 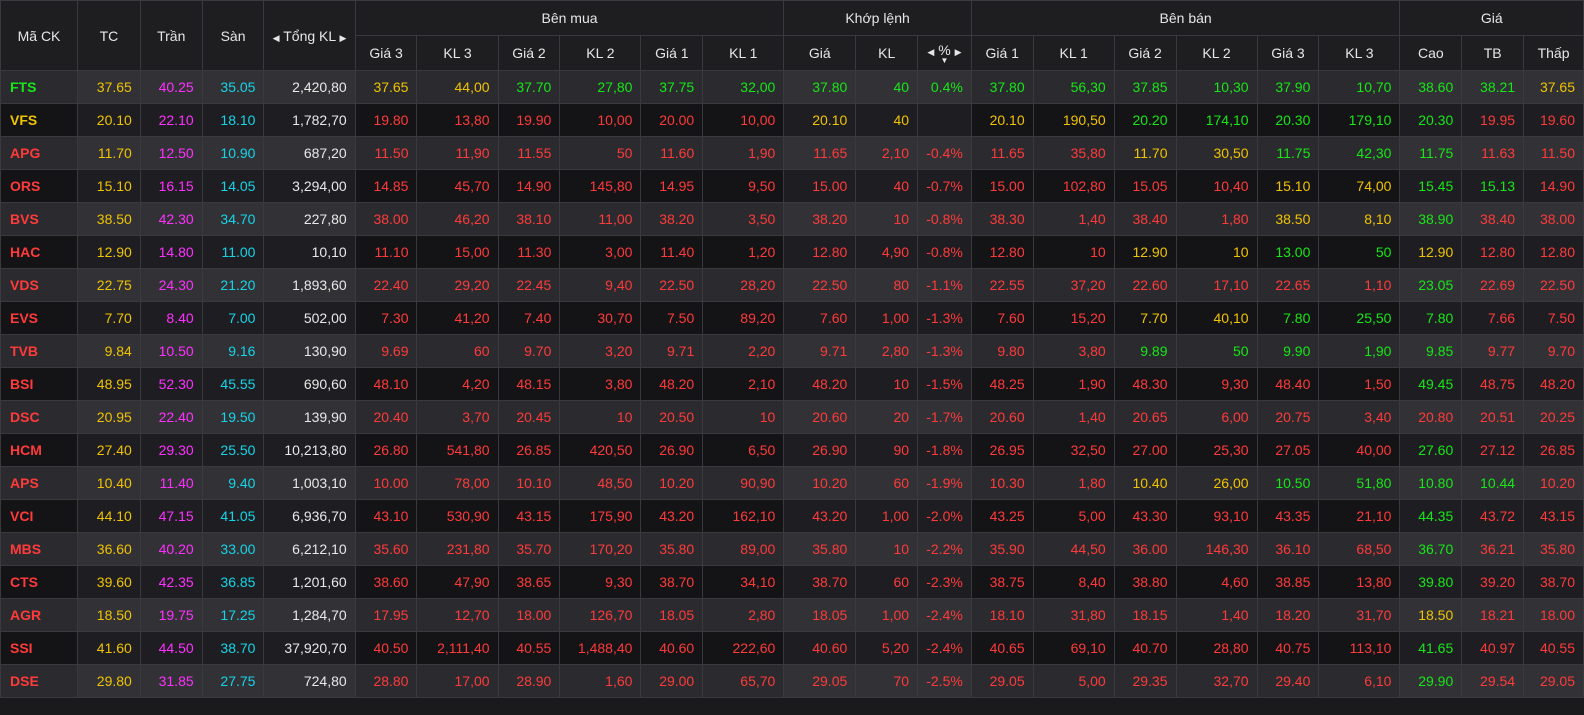 What do you see at coordinates (309, 516) in the screenshot?
I see `total-volume-cell: 6,936,70` at bounding box center [309, 516].